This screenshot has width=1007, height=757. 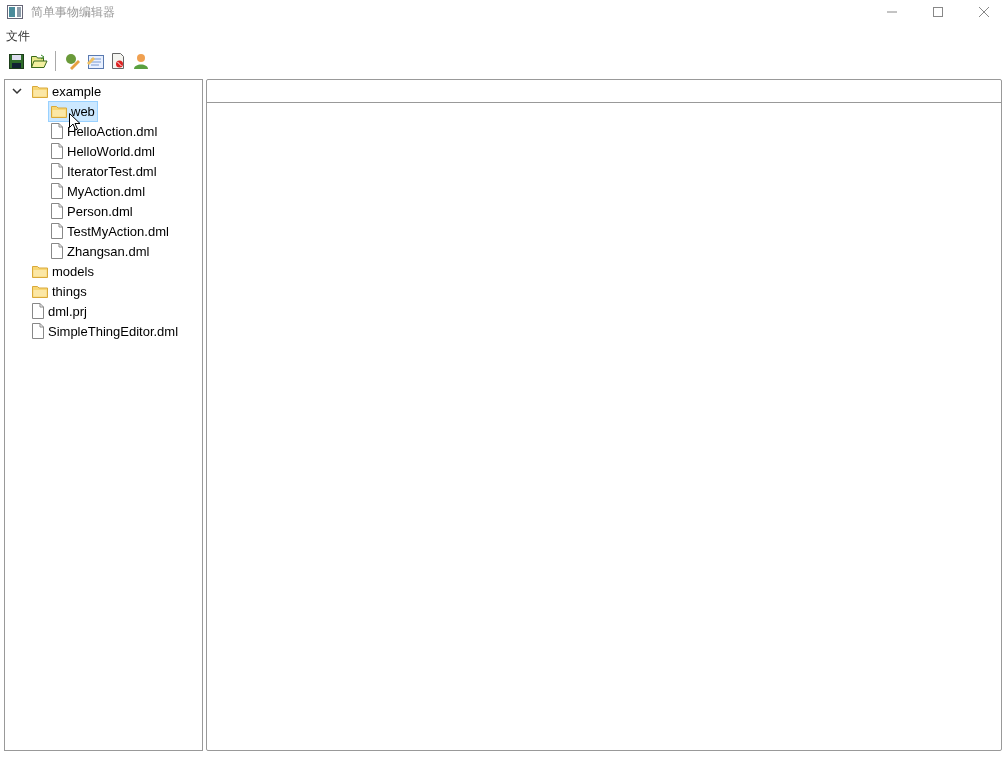 I want to click on tree-item: Zhangsan.dml, so click(x=100, y=251).